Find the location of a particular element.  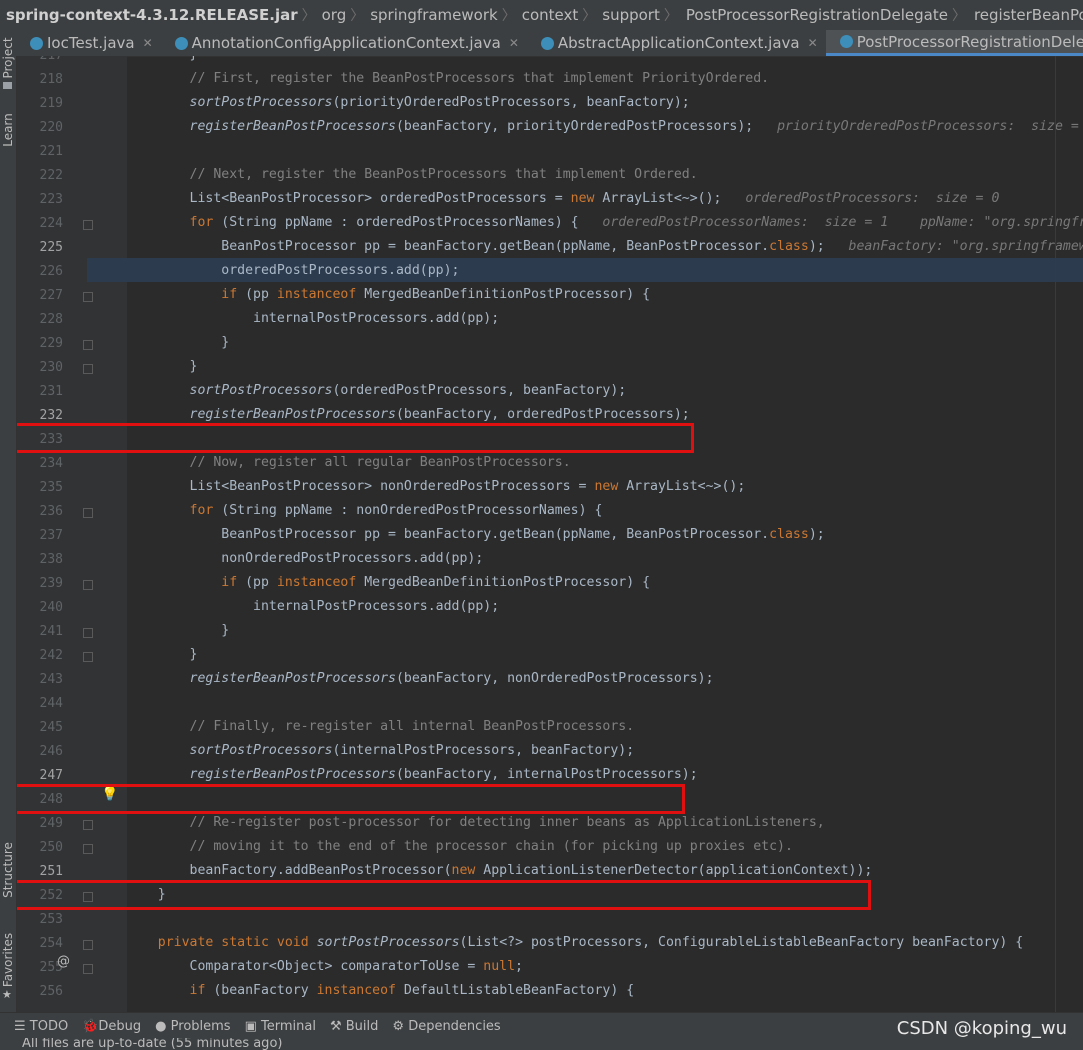

line-number: 219 is located at coordinates (40, 103).